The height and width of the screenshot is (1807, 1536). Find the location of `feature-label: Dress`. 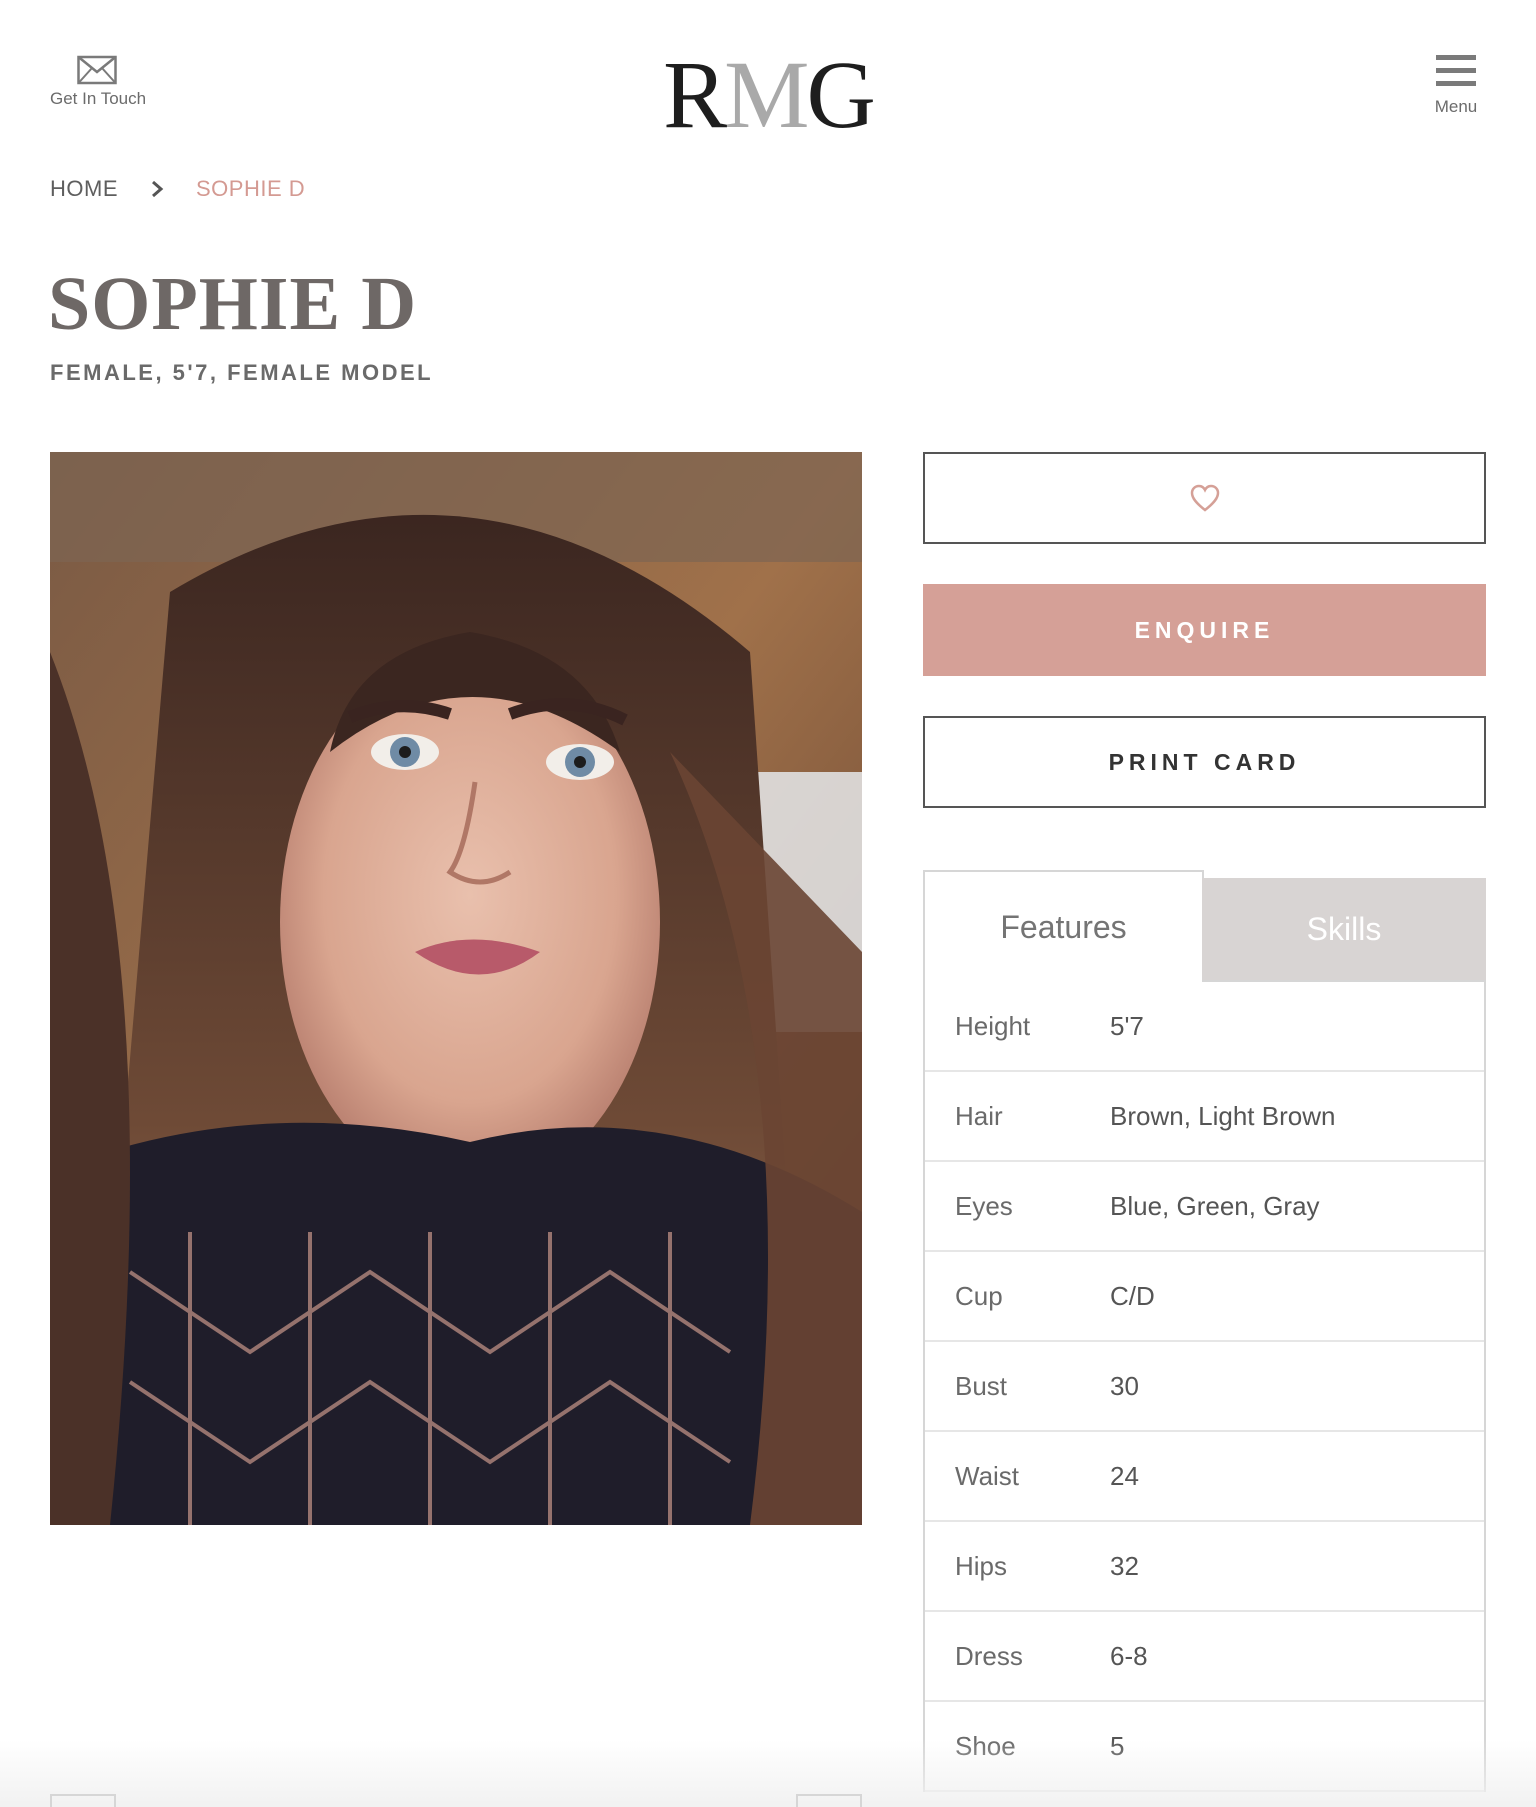

feature-label: Dress is located at coordinates (989, 1655).